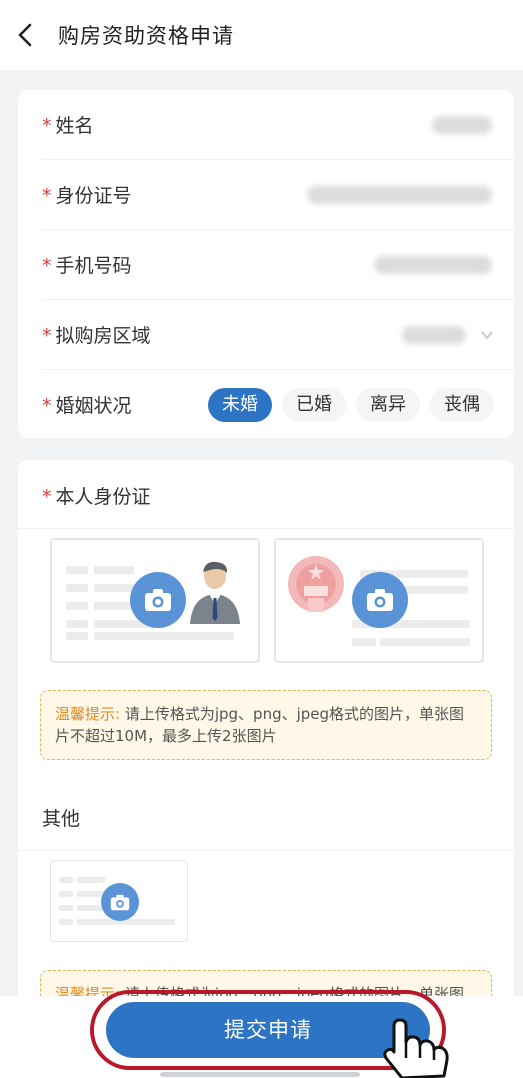  I want to click on id-number-label: * 身份证号, so click(87, 196).